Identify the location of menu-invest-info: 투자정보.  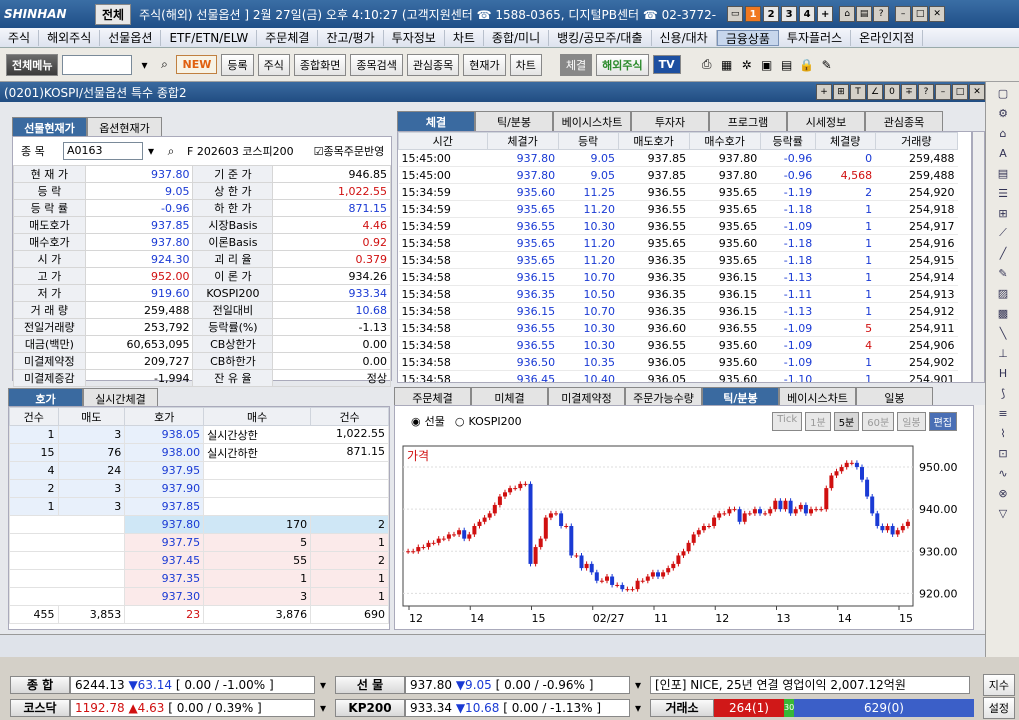
(414, 37).